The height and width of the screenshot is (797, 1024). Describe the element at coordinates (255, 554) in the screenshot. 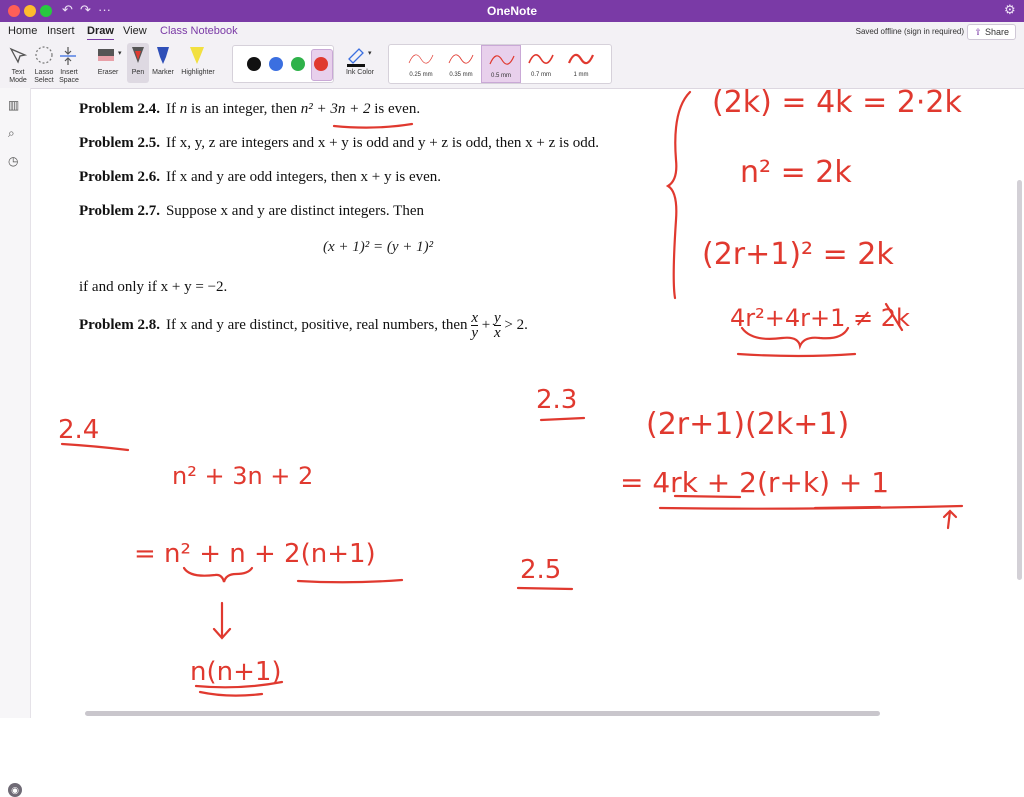

I see `ink-c2: = n² + n + 2(n+1)` at that location.